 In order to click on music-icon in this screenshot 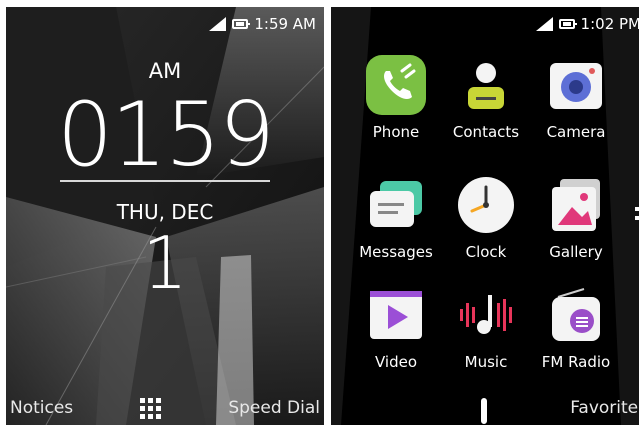, I will do `click(486, 315)`.